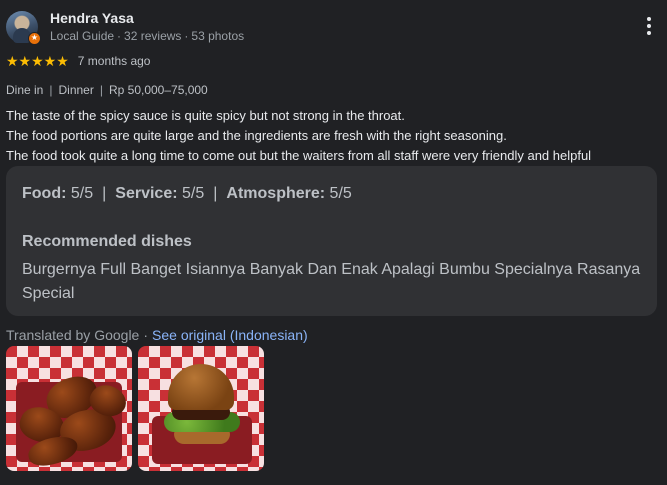 The width and height of the screenshot is (667, 485). Describe the element at coordinates (649, 26) in the screenshot. I see `more-options-icon` at that location.